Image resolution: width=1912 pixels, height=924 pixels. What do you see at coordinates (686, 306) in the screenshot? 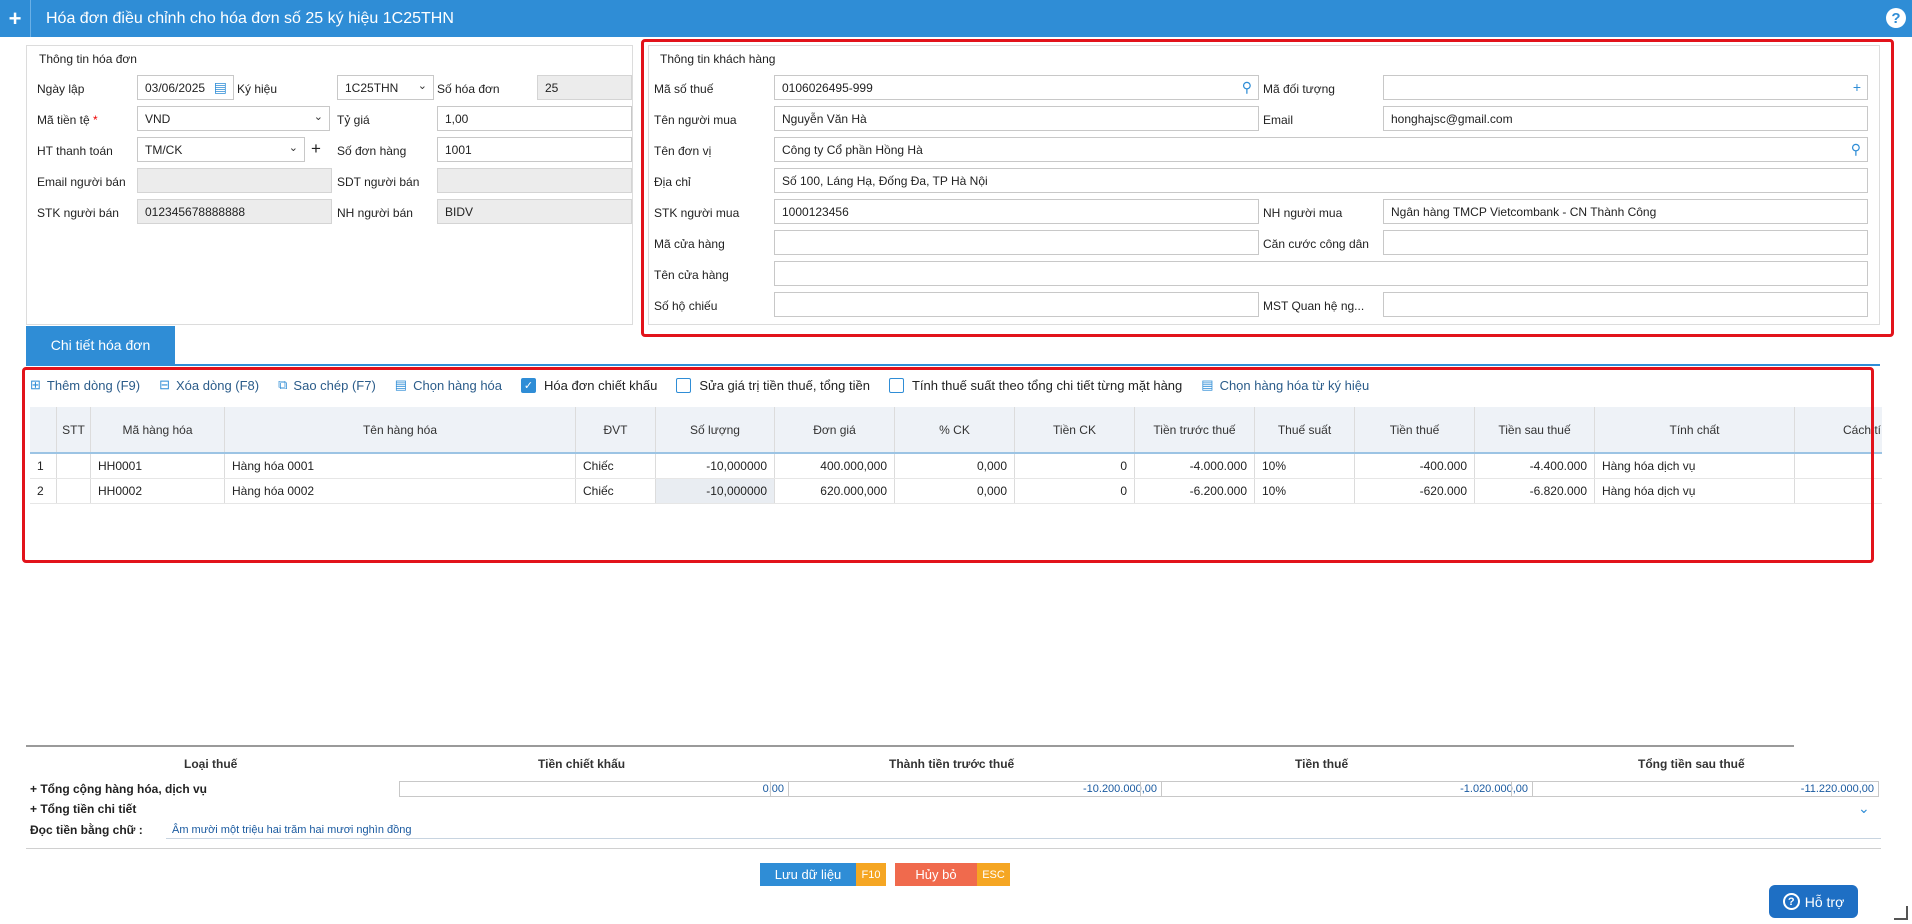
I see `passport-label: Số hộ chiếu` at bounding box center [686, 306].